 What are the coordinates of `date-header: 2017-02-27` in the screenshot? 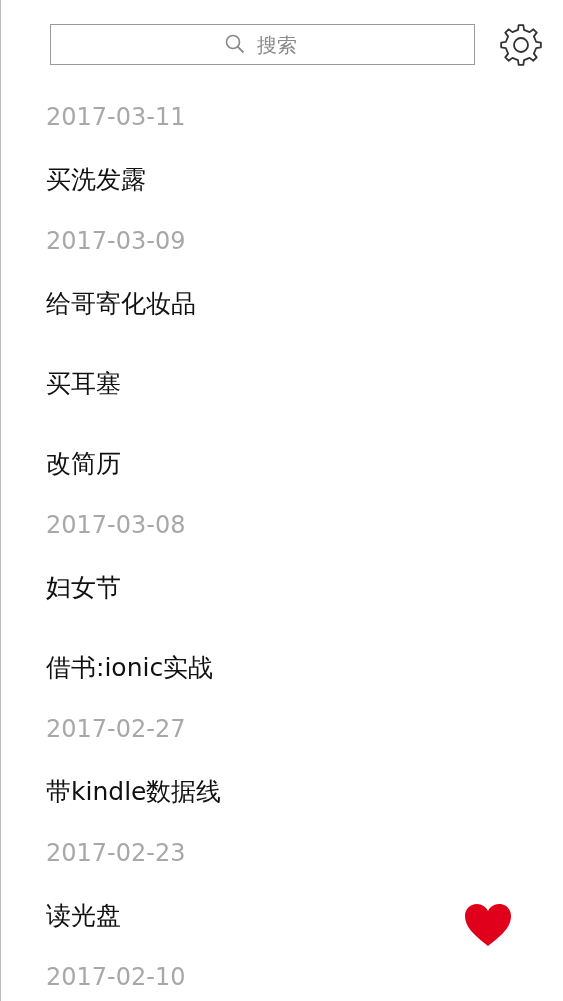 It's located at (116, 729).